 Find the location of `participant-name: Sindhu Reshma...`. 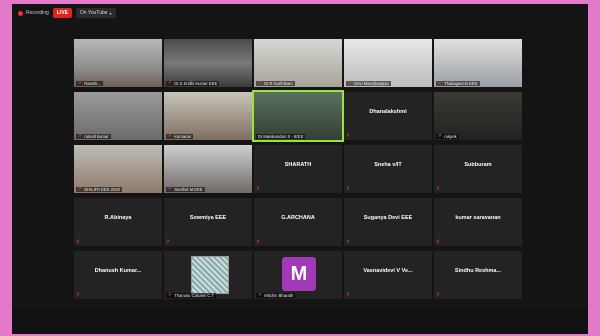

participant-name: Sindhu Reshma... is located at coordinates (478, 271).